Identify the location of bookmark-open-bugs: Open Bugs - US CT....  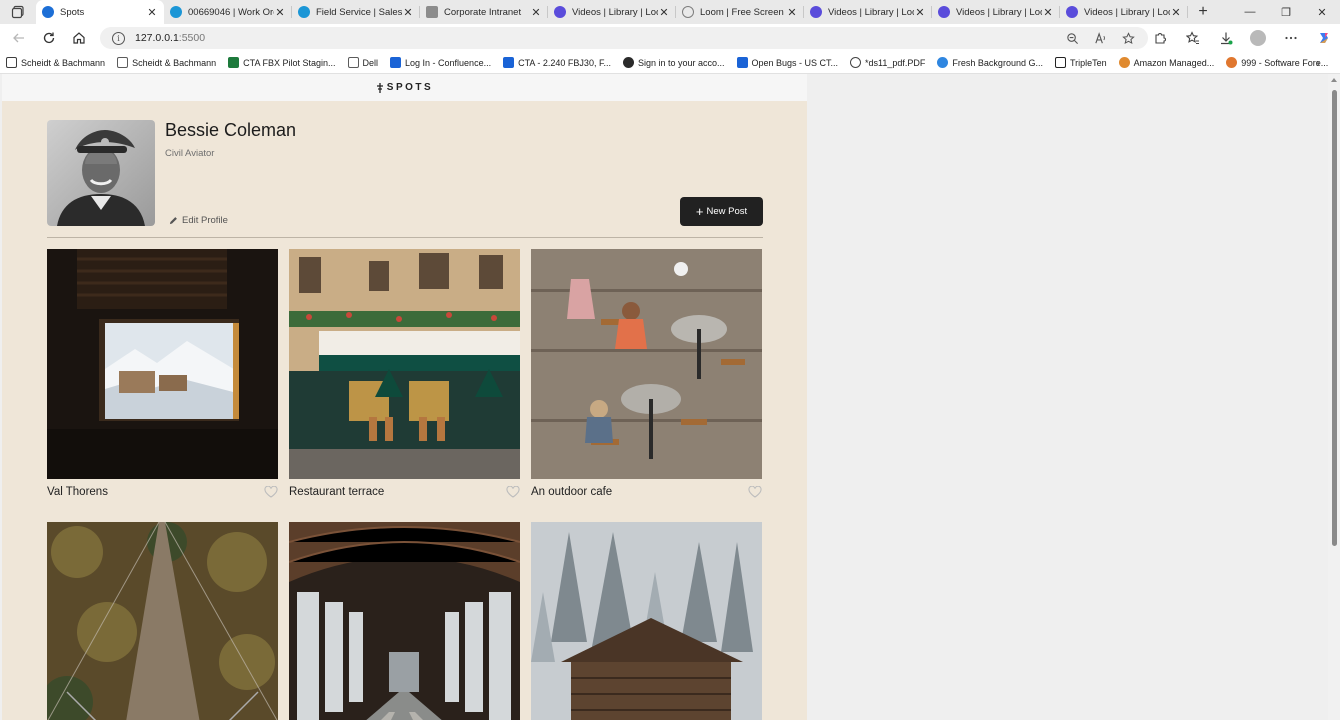
(787, 62).